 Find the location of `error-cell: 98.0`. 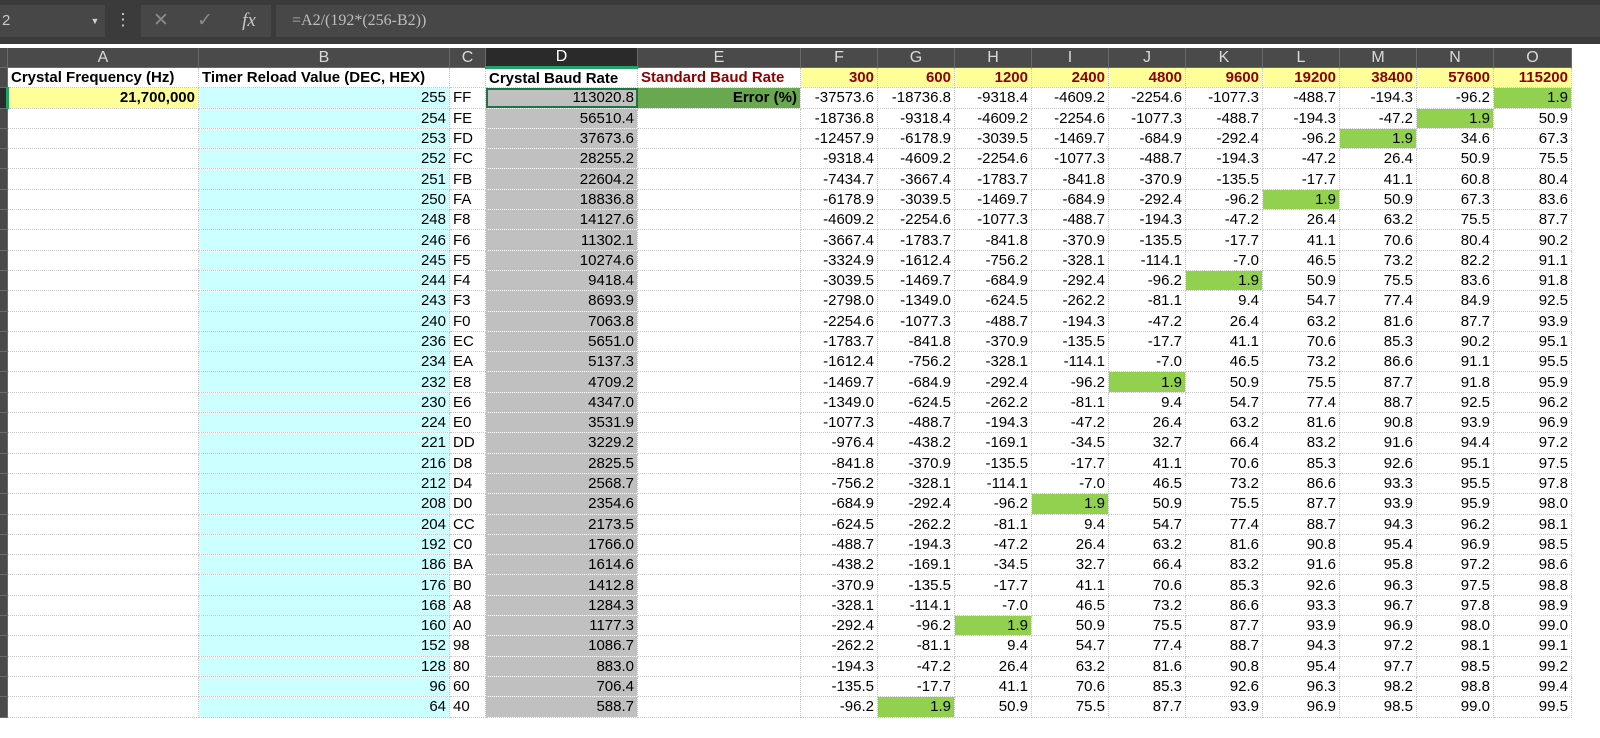

error-cell: 98.0 is located at coordinates (1532, 504).